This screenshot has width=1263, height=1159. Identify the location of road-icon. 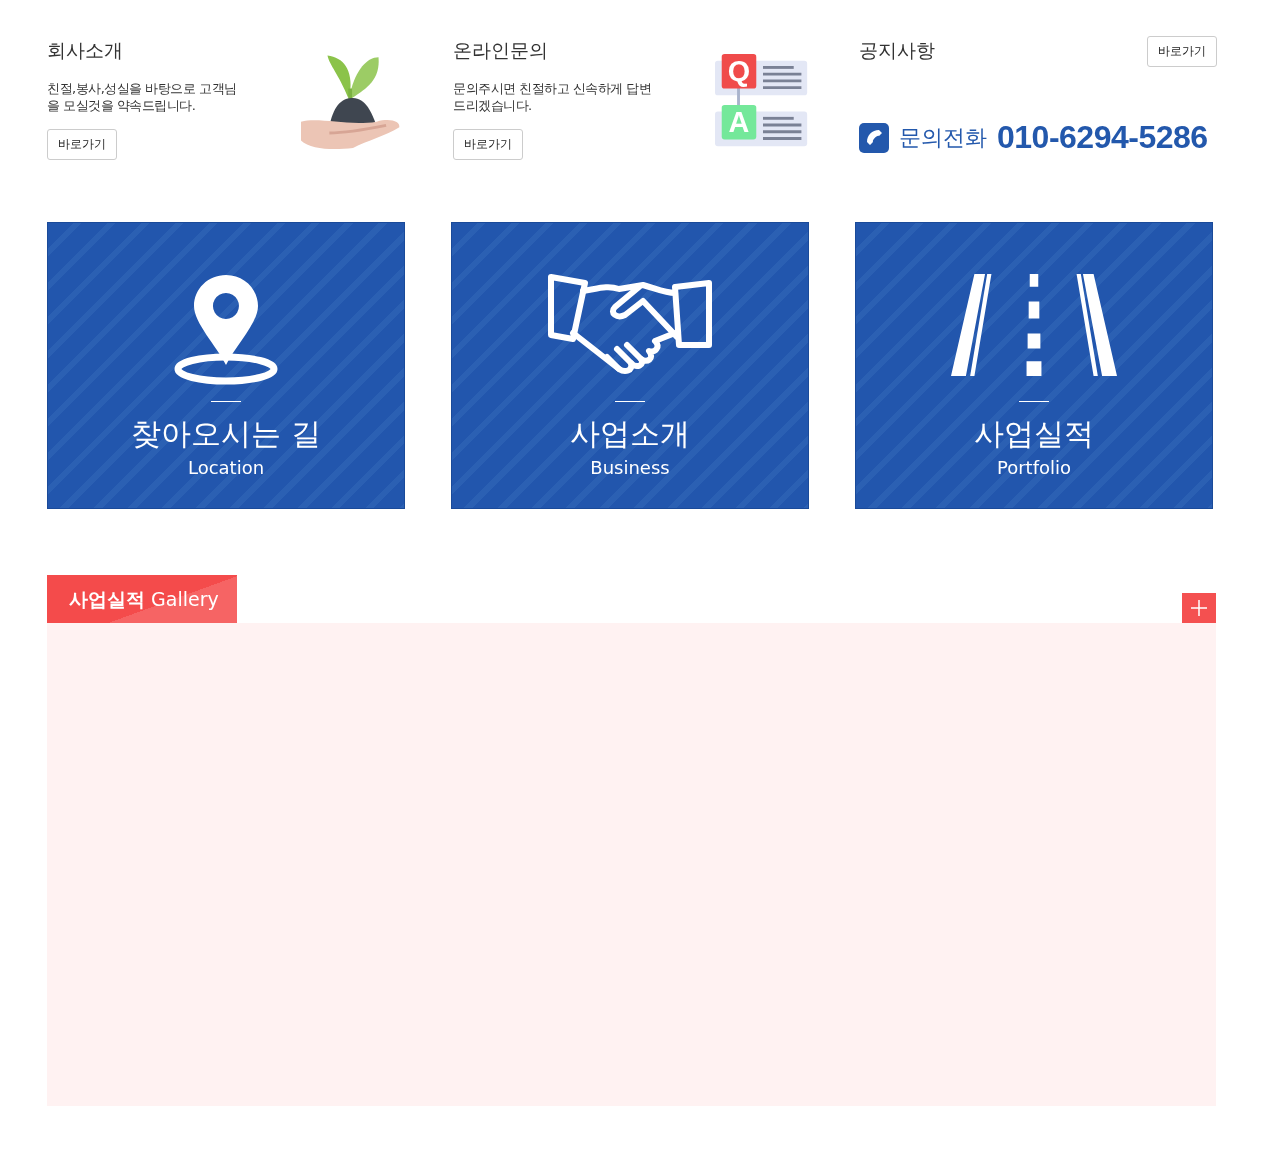
(1034, 325).